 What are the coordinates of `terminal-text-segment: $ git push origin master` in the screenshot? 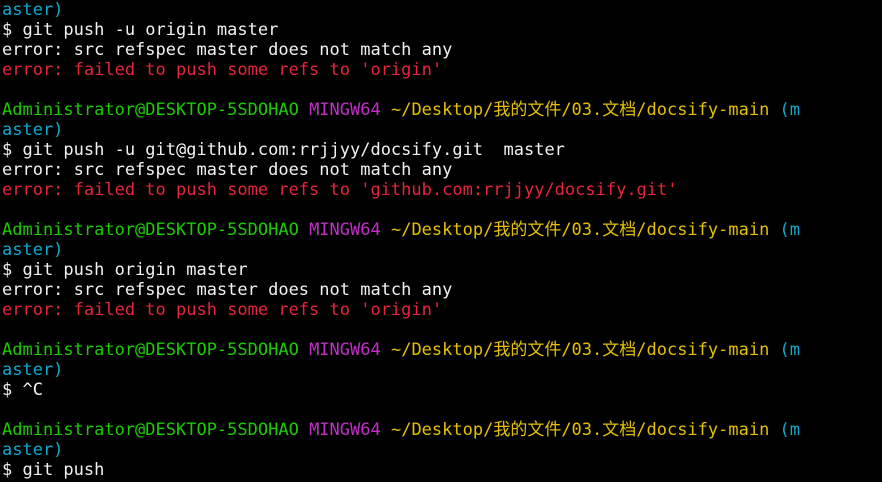 It's located at (125, 270).